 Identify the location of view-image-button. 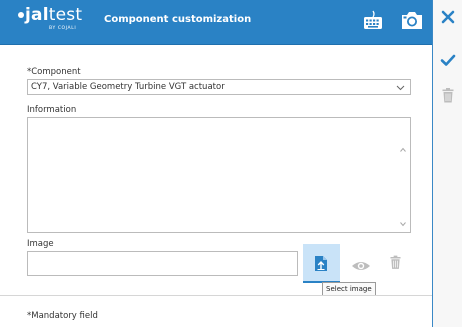
(361, 263).